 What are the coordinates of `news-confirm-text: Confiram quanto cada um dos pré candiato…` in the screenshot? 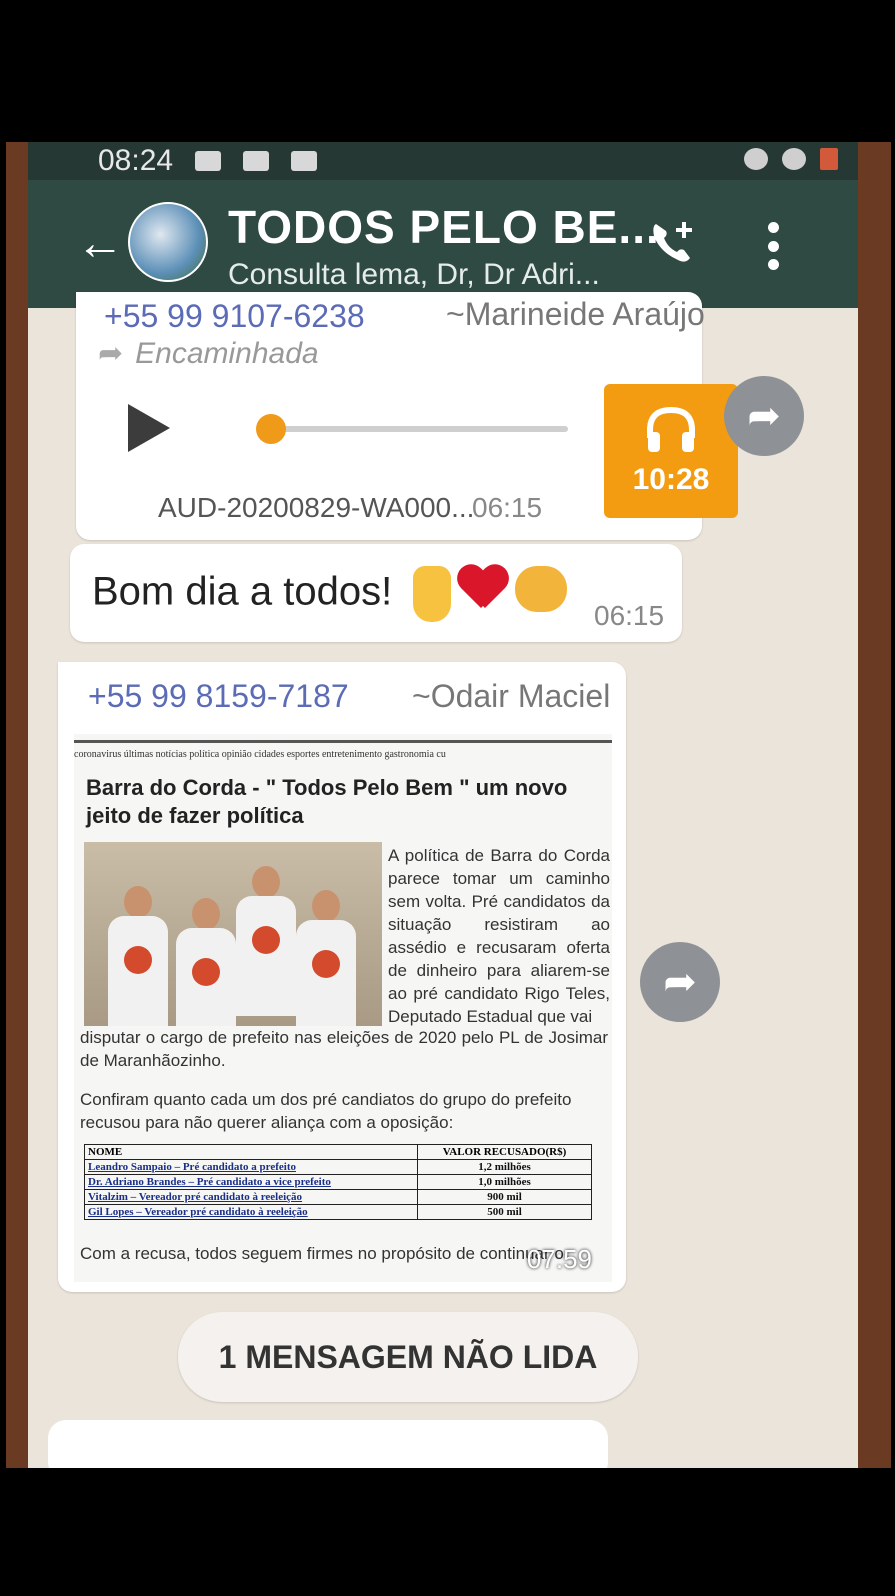 It's located at (326, 1111).